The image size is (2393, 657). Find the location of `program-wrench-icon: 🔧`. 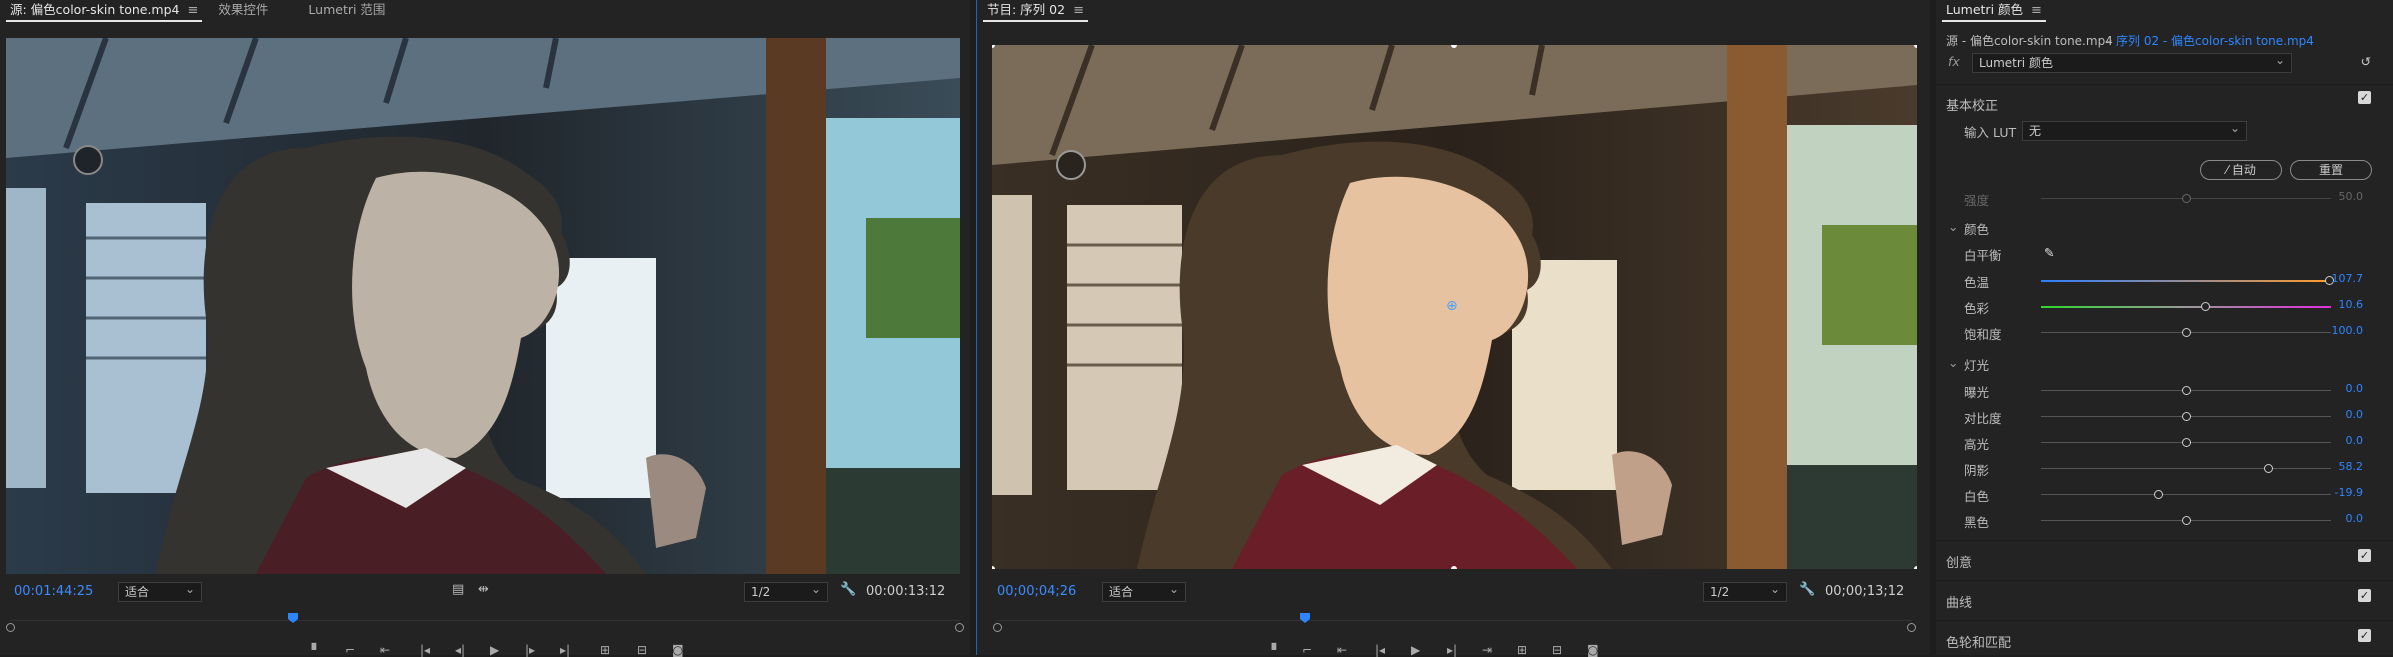

program-wrench-icon: 🔧 is located at coordinates (1807, 589).